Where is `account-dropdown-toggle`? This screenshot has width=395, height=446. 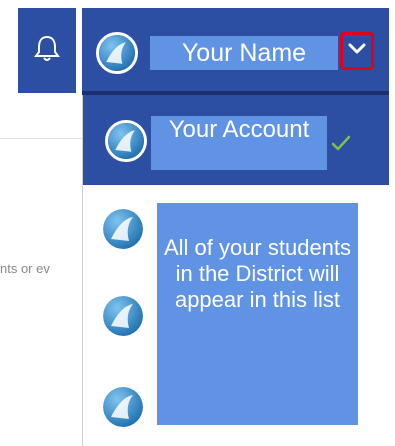
account-dropdown-toggle is located at coordinates (357, 51).